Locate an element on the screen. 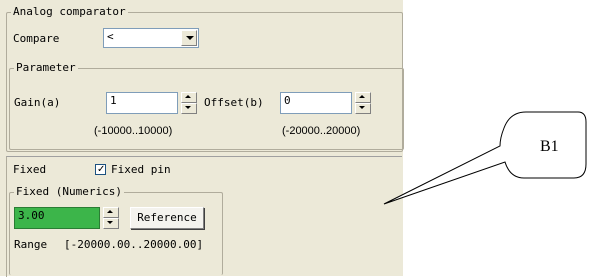 The width and height of the screenshot is (593, 277). analog-comparator-legend: Analog comparator is located at coordinates (69, 12).